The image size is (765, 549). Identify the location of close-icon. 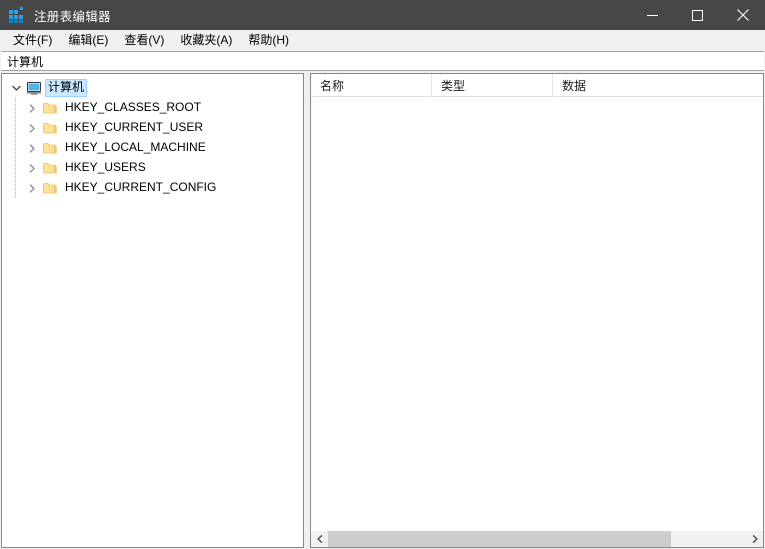
(742, 15).